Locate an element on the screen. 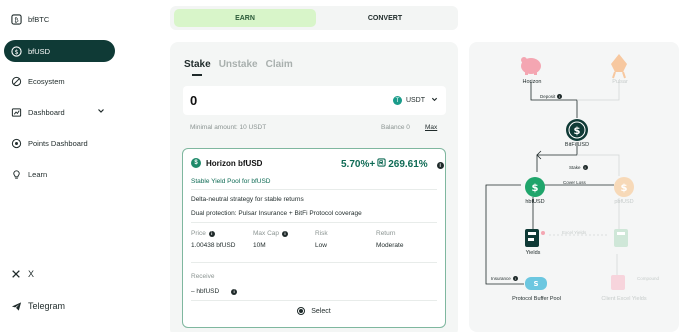  pool-title: $ Horizon bfUSD is located at coordinates (226, 163).